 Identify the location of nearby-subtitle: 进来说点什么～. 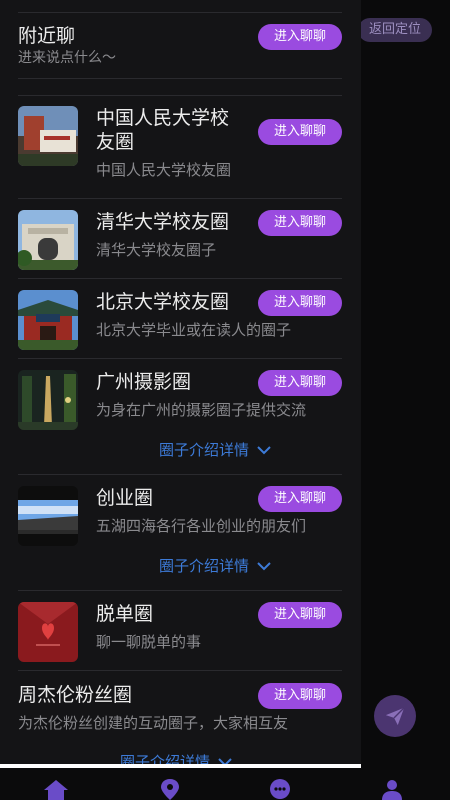
(67, 58).